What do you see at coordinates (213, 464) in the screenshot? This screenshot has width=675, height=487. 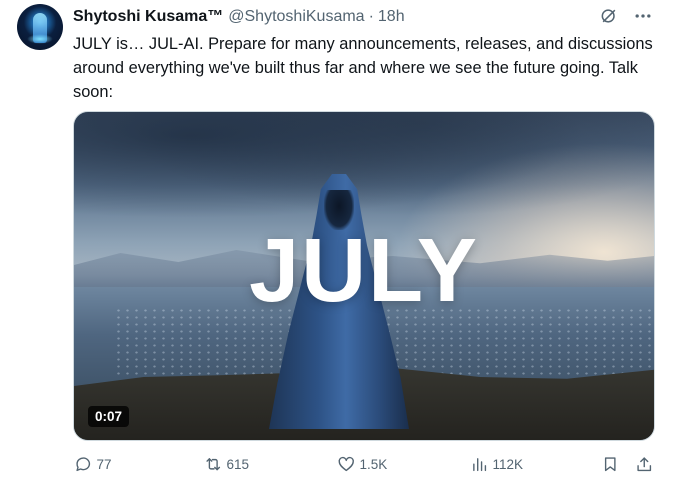 I see `repost-icon` at bounding box center [213, 464].